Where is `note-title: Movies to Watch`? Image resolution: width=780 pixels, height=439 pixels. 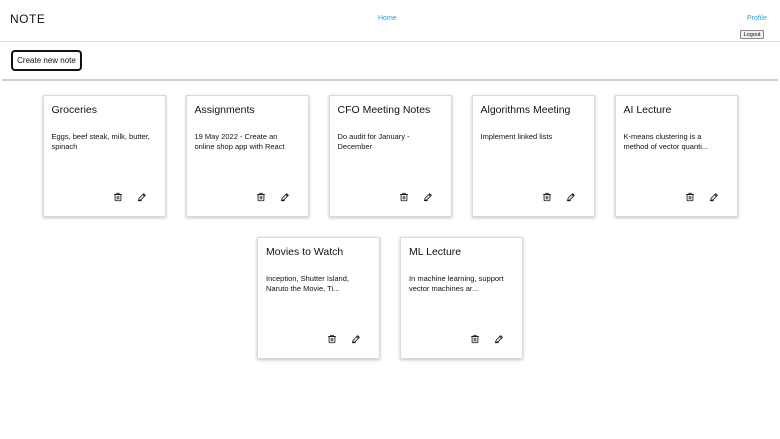 note-title: Movies to Watch is located at coordinates (305, 252).